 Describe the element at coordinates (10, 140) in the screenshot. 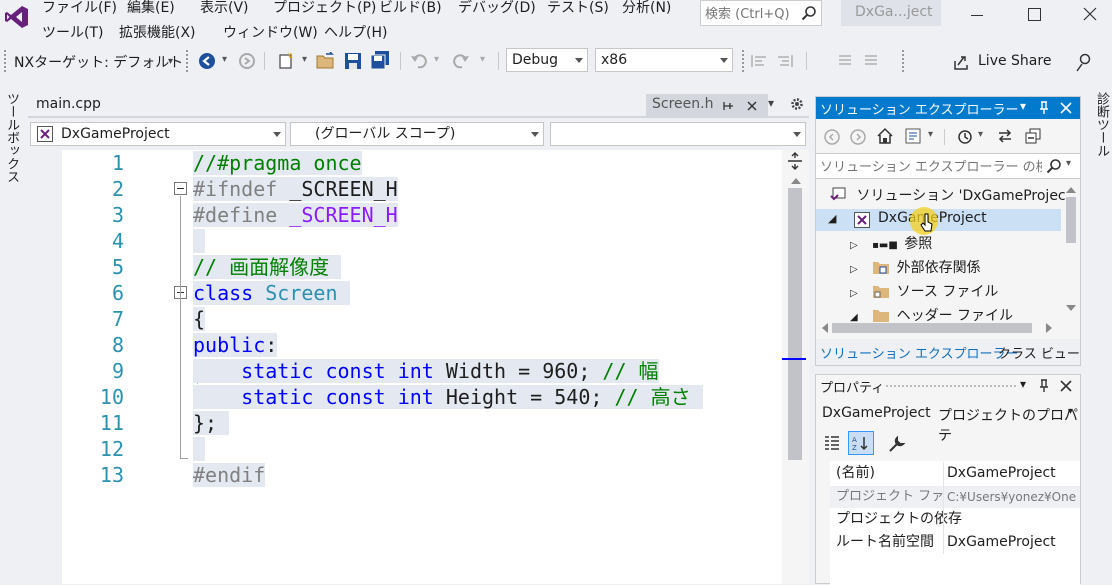

I see `toolbox-side-tab: ツールボックス` at that location.